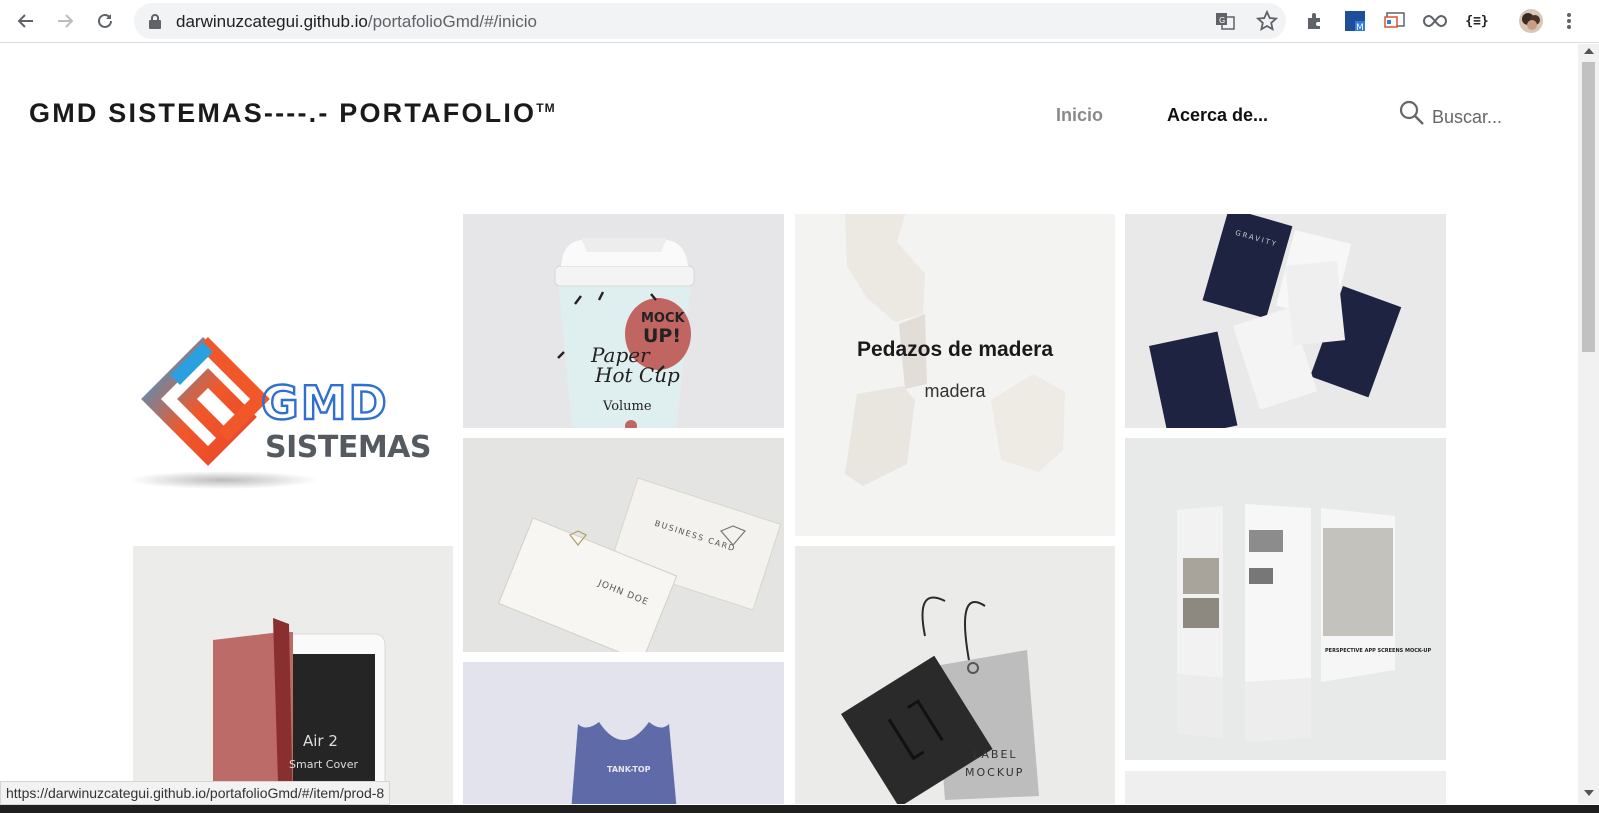 This screenshot has width=1599, height=813. I want to click on cup-hotcup-text: Hot Cup, so click(637, 375).